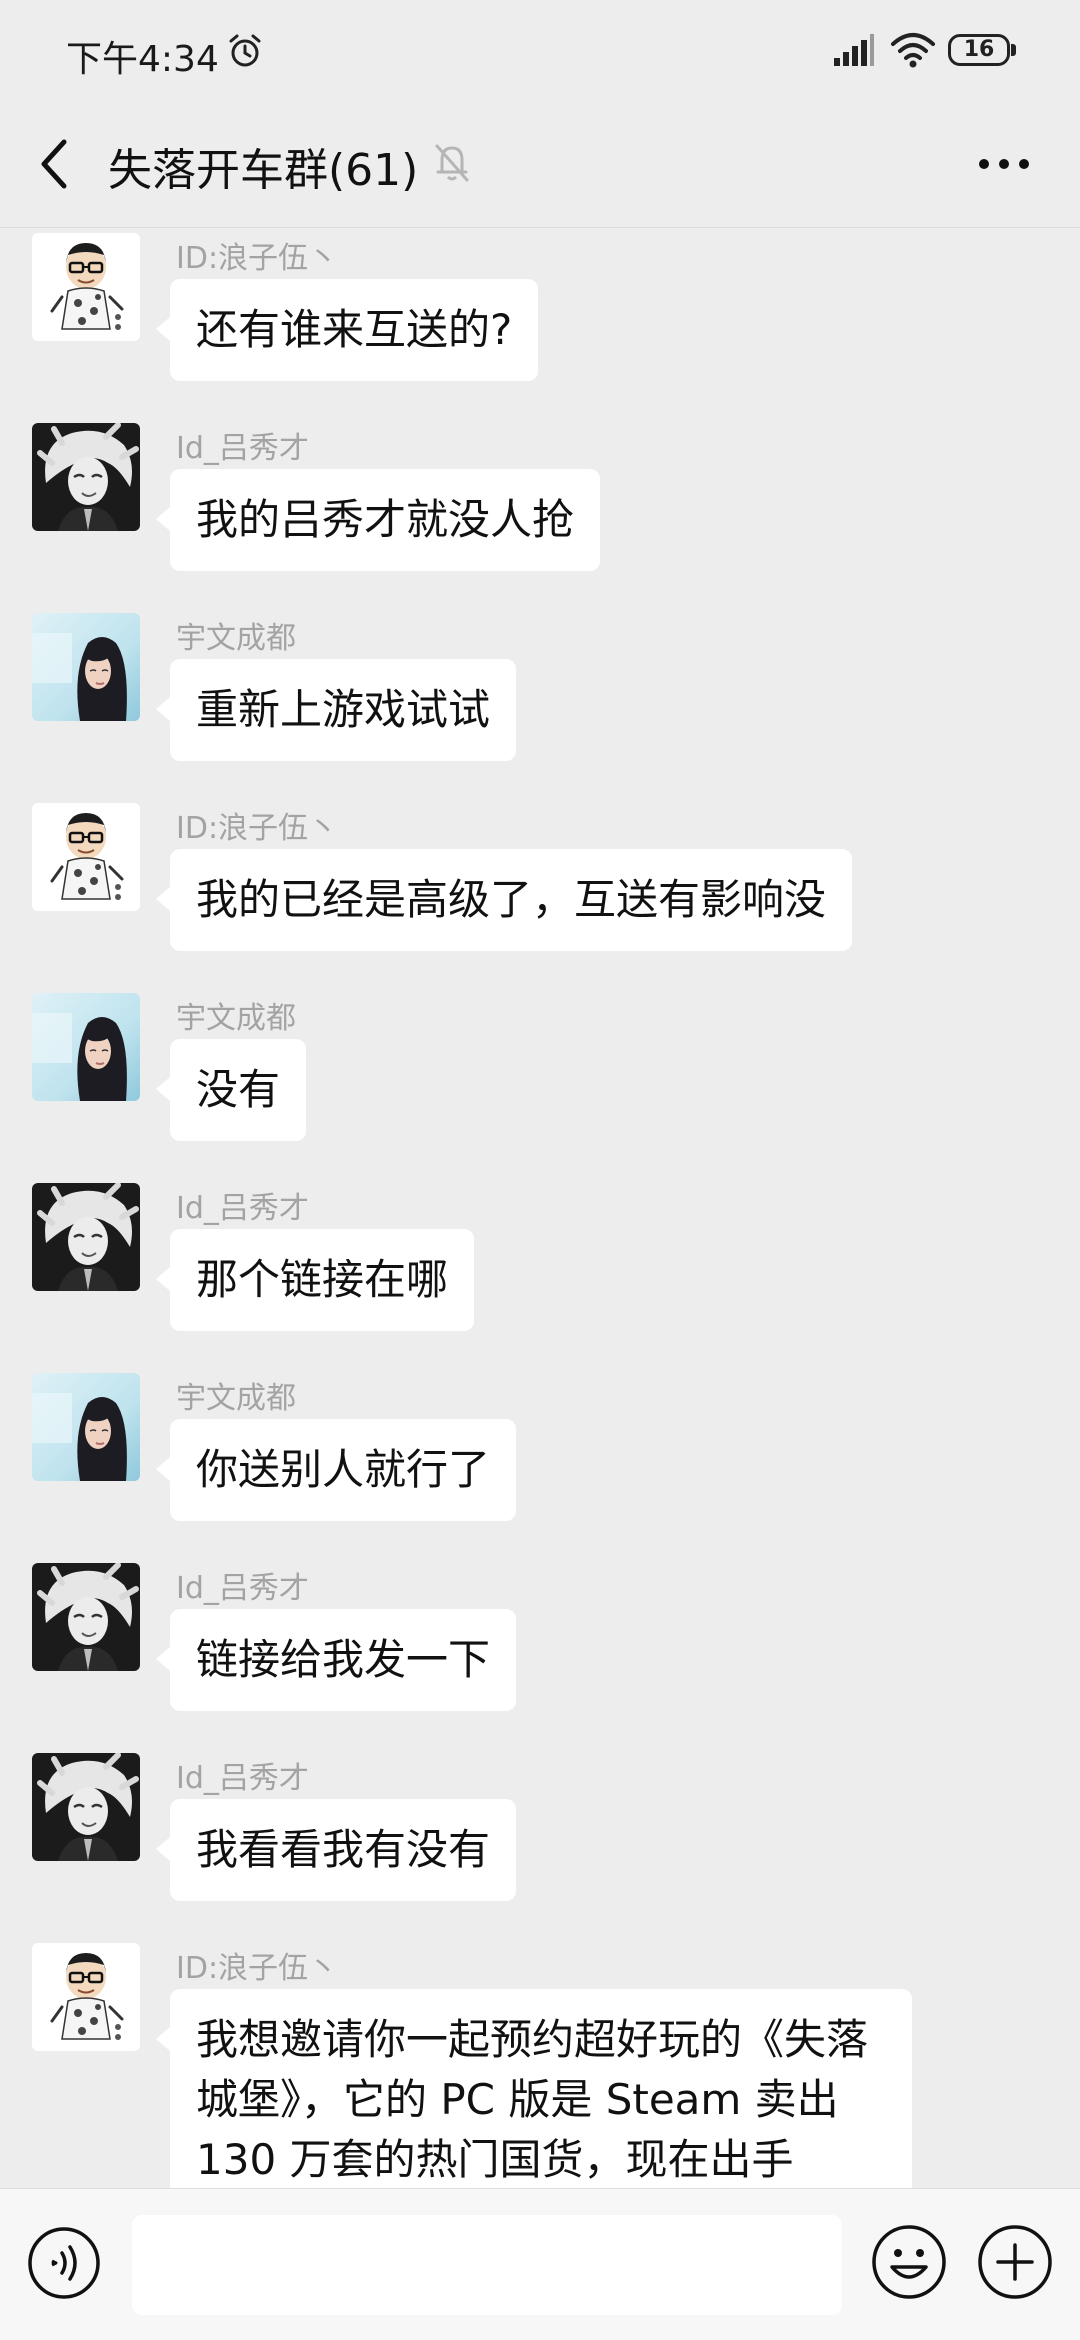  I want to click on plus-icon, so click(1015, 2262).